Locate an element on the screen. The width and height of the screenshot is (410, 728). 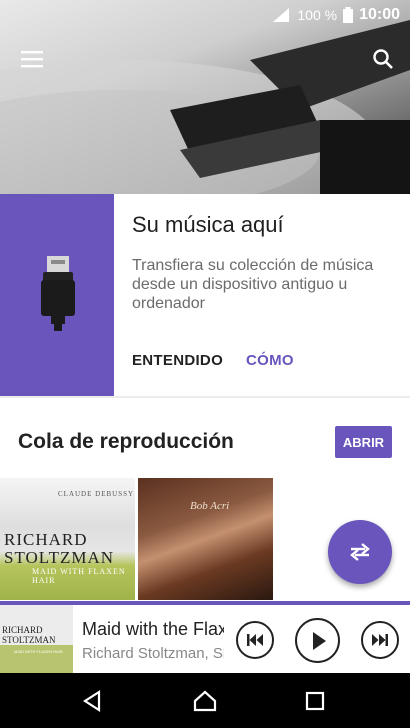
play-icon is located at coordinates (319, 640).